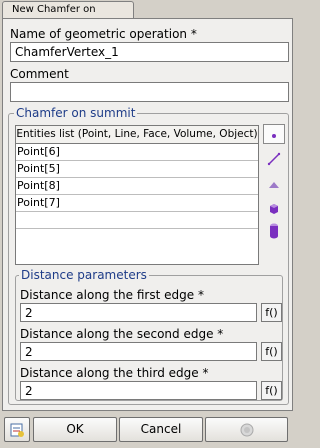  What do you see at coordinates (137, 203) in the screenshot?
I see `table-row: Point[7]` at bounding box center [137, 203].